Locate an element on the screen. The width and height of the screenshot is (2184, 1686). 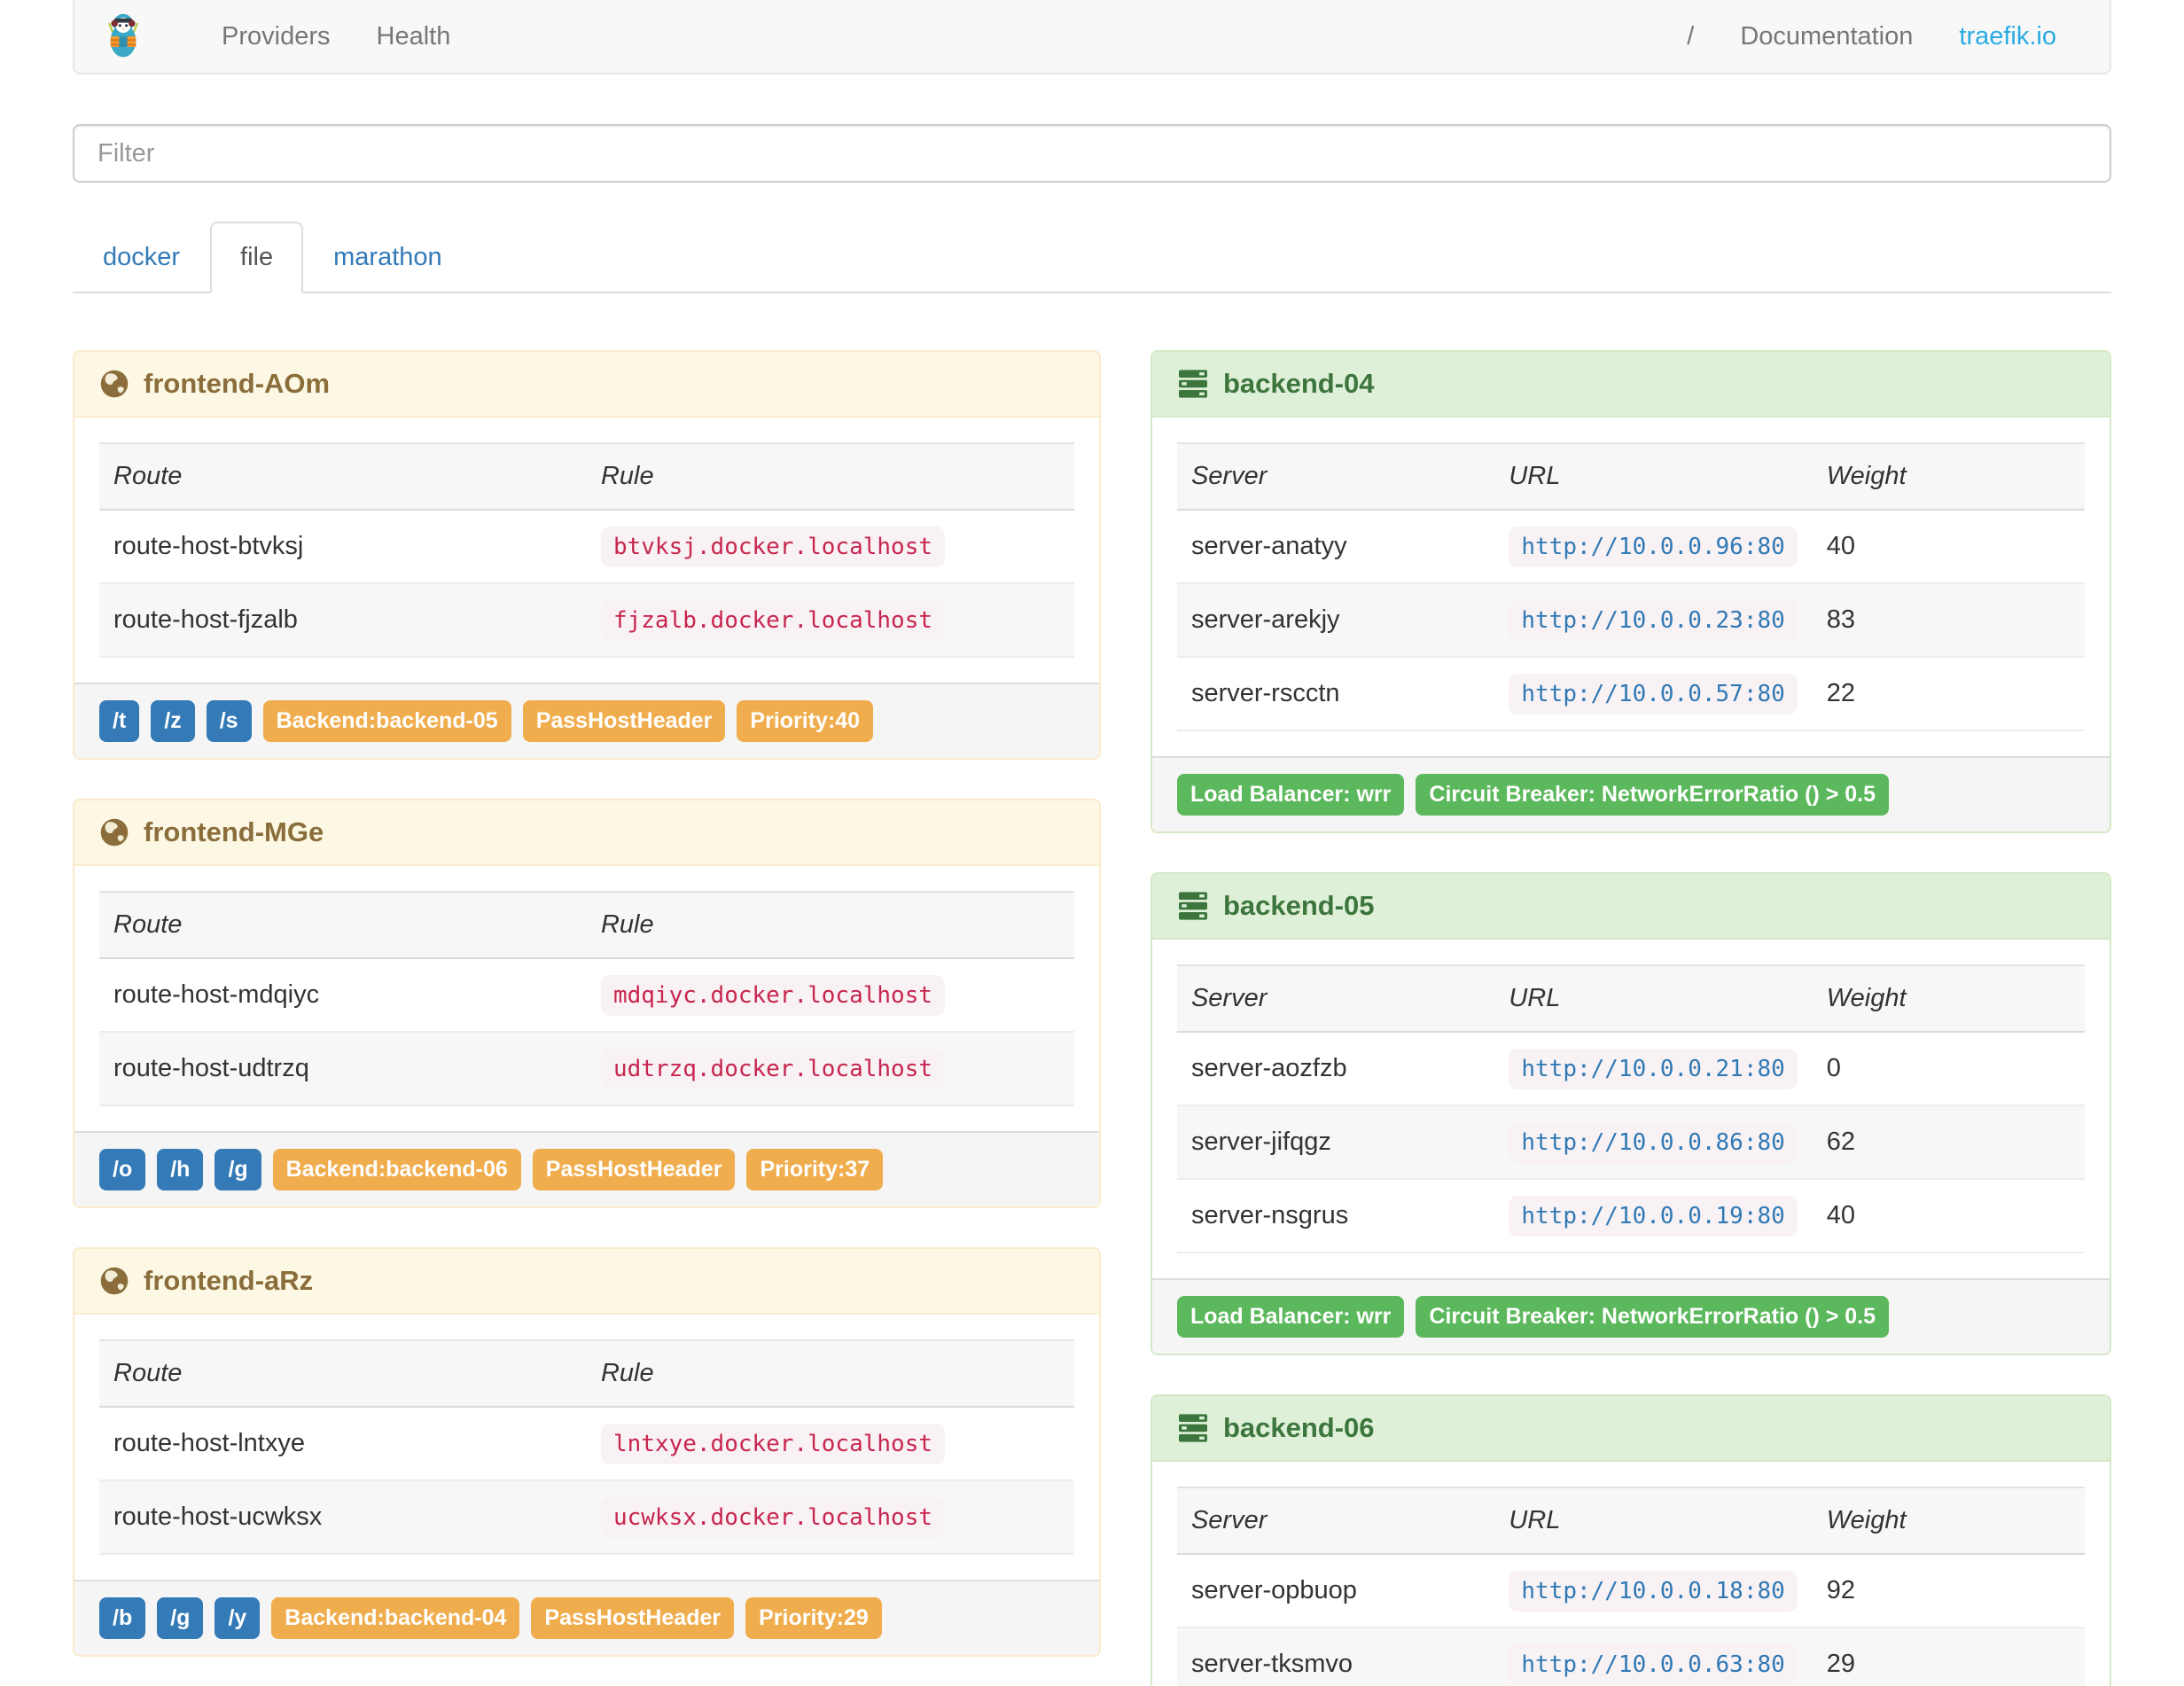
filter-input is located at coordinates (1092, 154).